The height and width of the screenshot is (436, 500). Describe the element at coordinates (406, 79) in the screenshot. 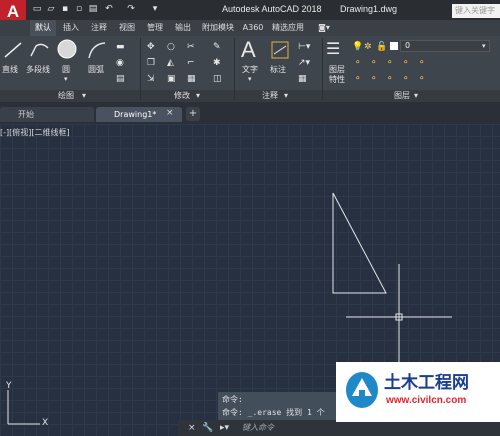

I see `layer-tool-9-icon: ⚬` at that location.